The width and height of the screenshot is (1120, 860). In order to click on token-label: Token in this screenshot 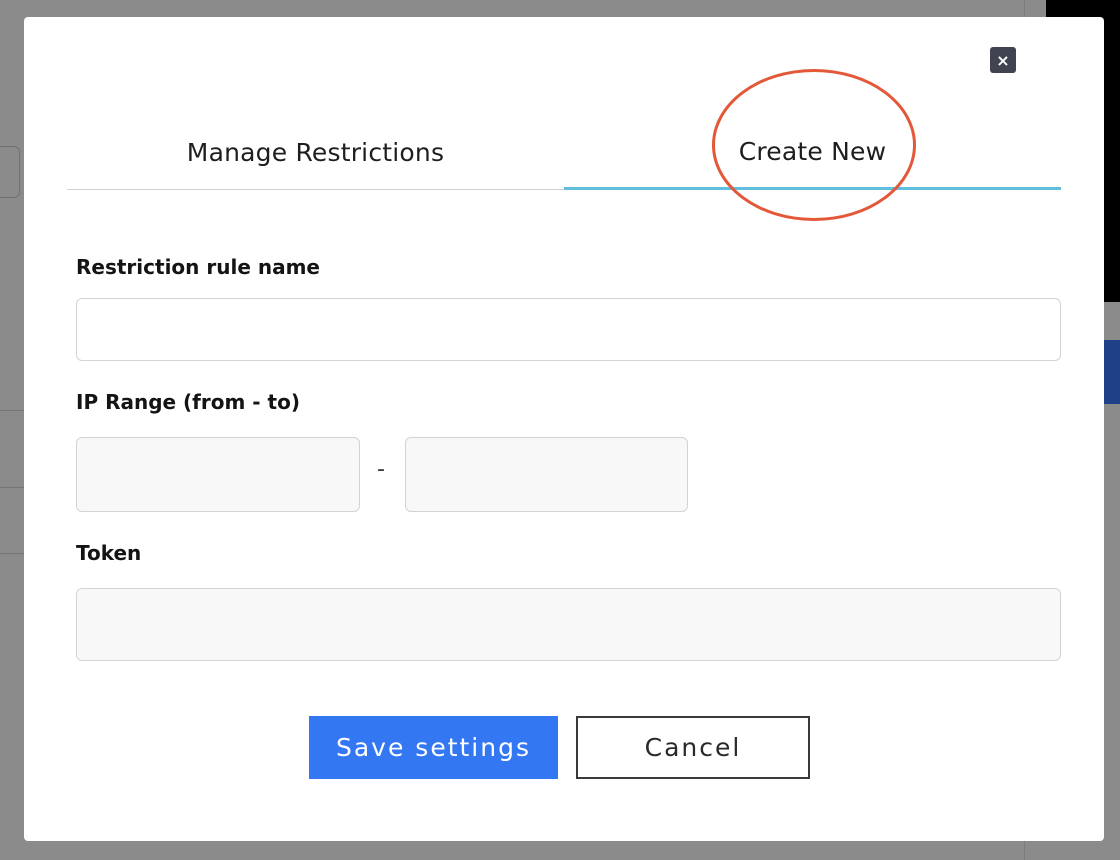, I will do `click(109, 553)`.